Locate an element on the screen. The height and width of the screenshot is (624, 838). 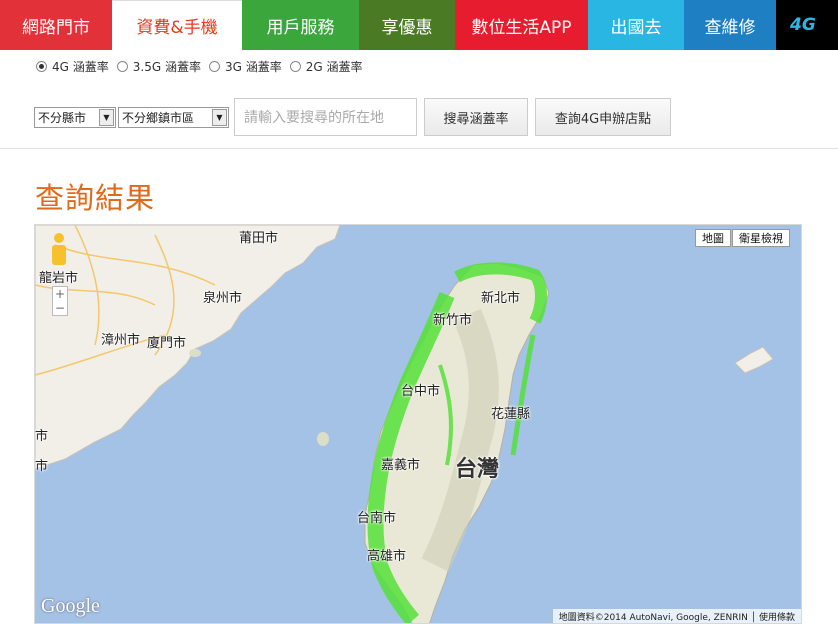
nav-item-digital-app: 數位生活APP is located at coordinates (521, 25).